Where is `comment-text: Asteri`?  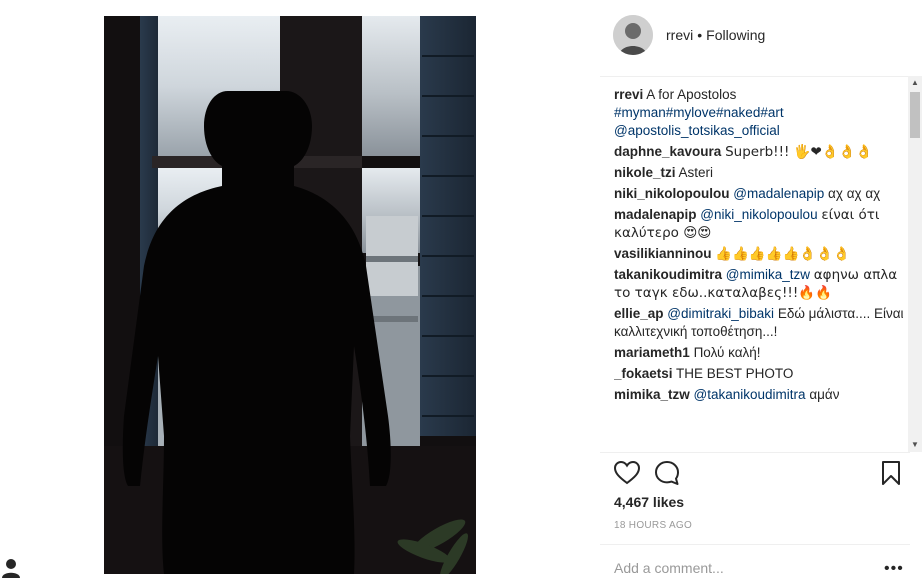 comment-text: Asteri is located at coordinates (696, 172).